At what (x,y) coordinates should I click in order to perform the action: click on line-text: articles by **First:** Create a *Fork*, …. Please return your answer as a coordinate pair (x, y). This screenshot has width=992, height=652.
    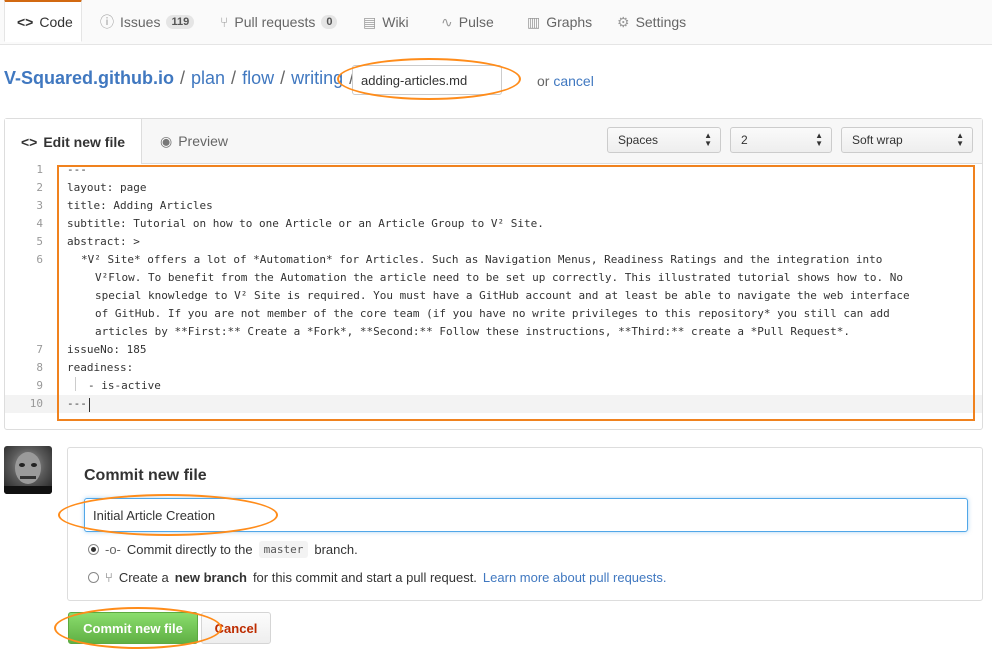
    Looking at the image, I should click on (472, 331).